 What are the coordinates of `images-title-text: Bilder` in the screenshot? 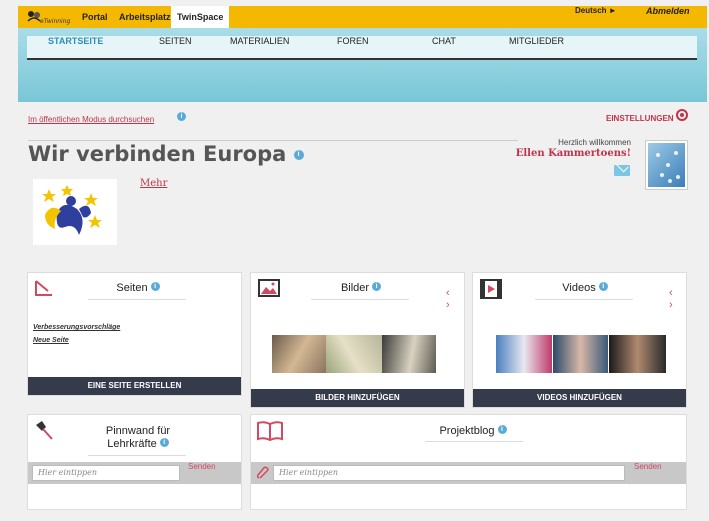 It's located at (355, 288).